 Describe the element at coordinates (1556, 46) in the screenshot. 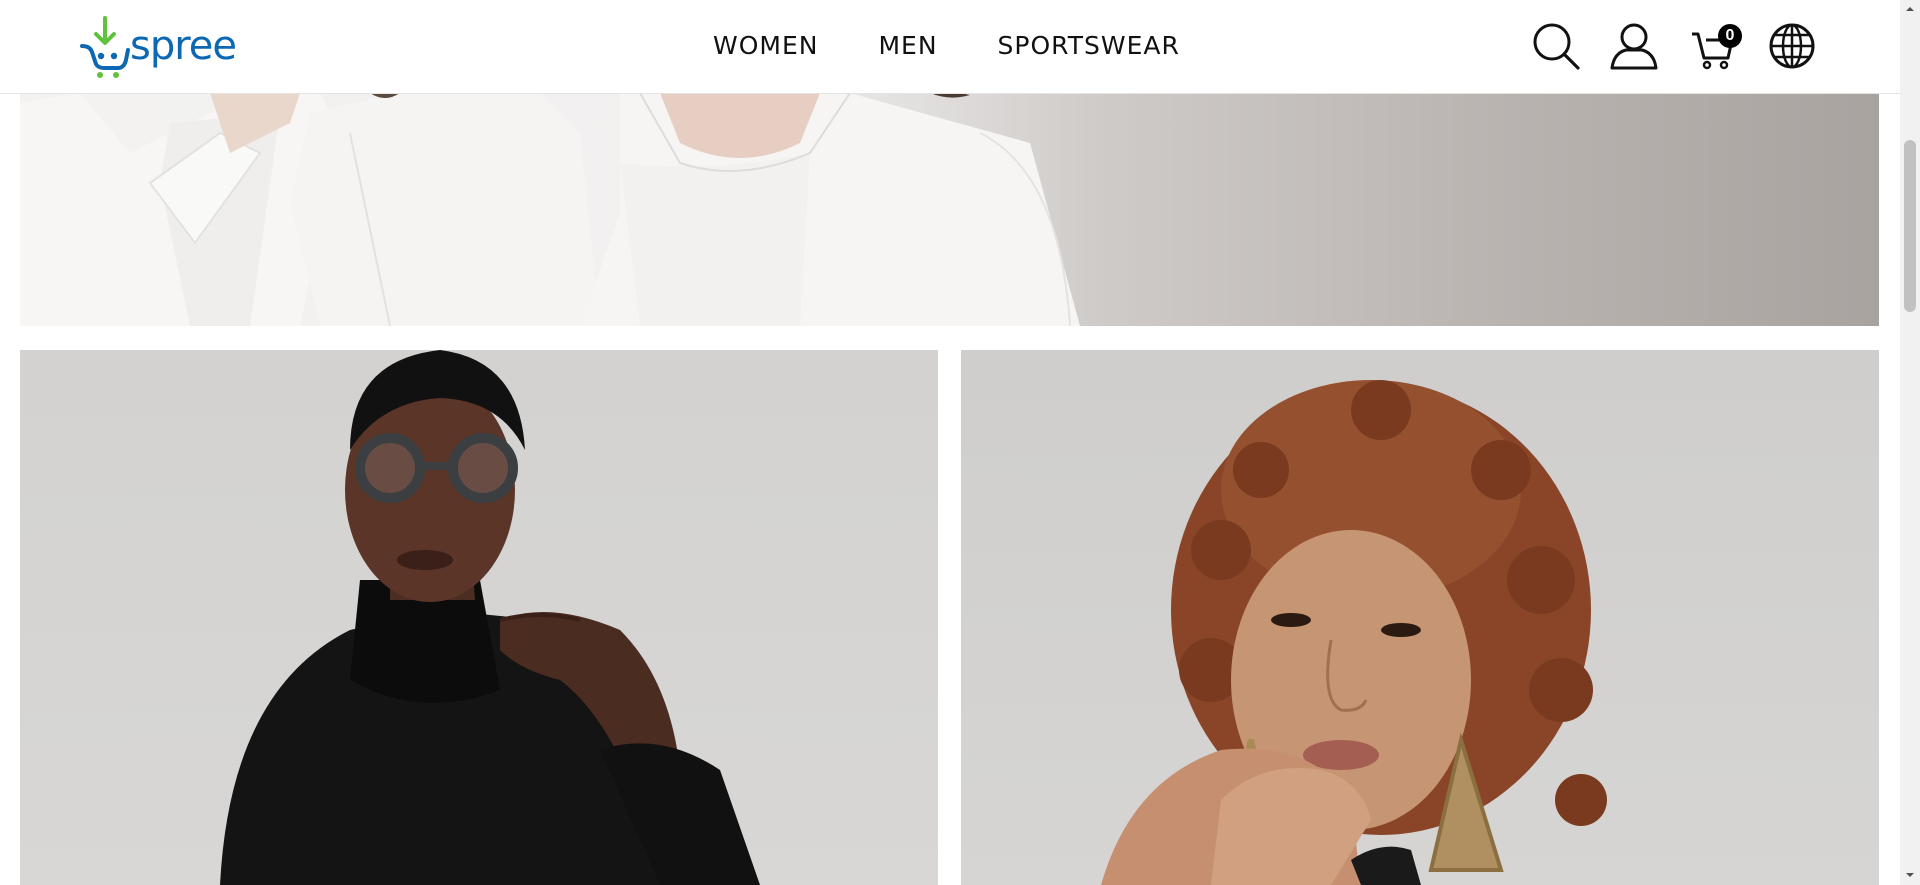

I see `search-icon` at that location.